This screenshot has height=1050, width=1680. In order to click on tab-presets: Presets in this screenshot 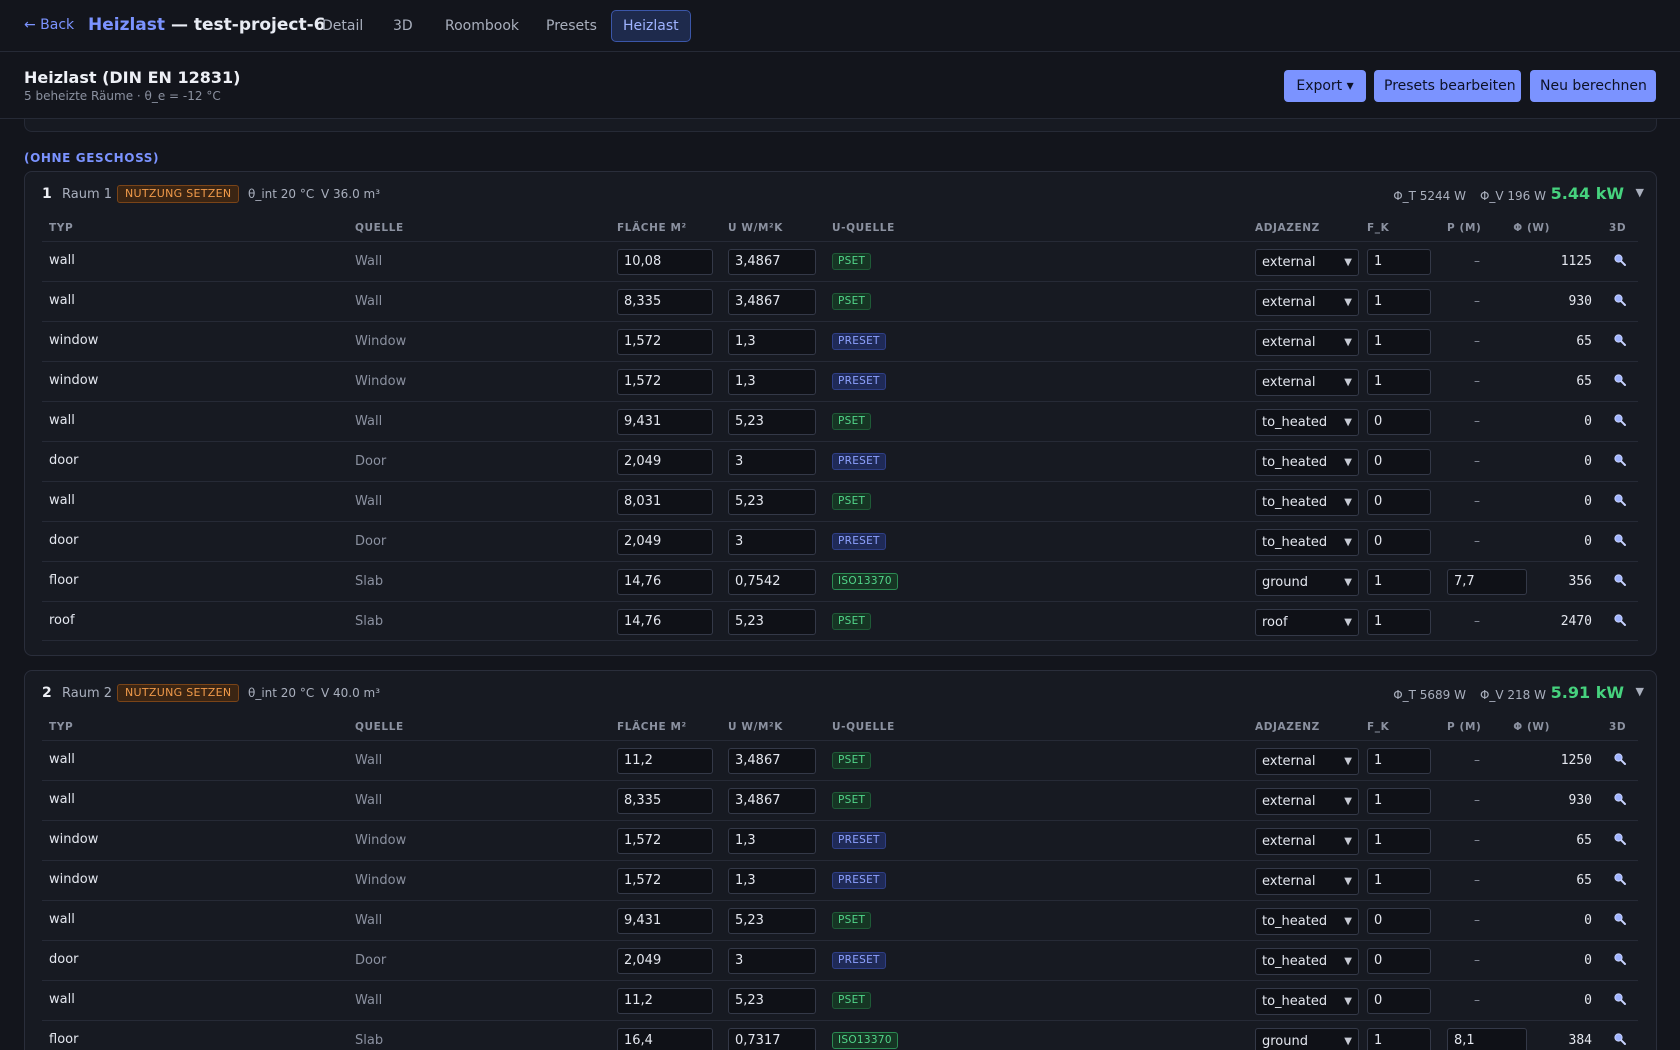, I will do `click(571, 26)`.